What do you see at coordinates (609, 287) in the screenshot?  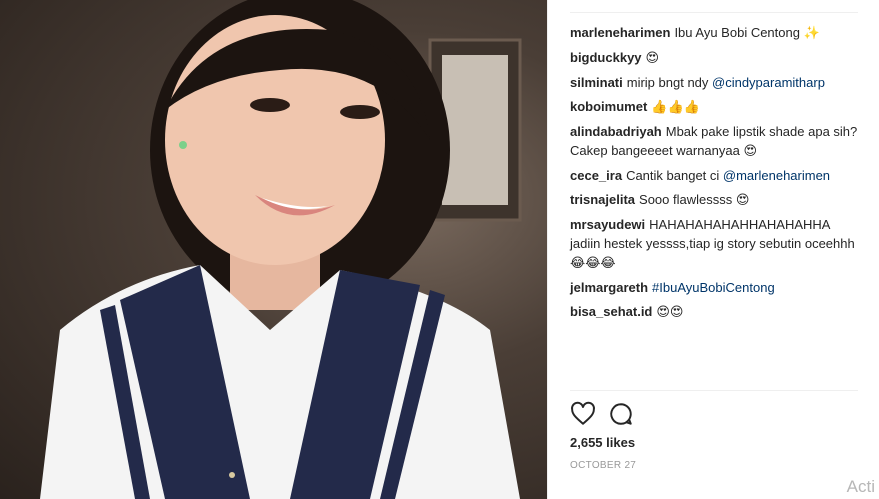 I see `comment-username: jelmargareth` at bounding box center [609, 287].